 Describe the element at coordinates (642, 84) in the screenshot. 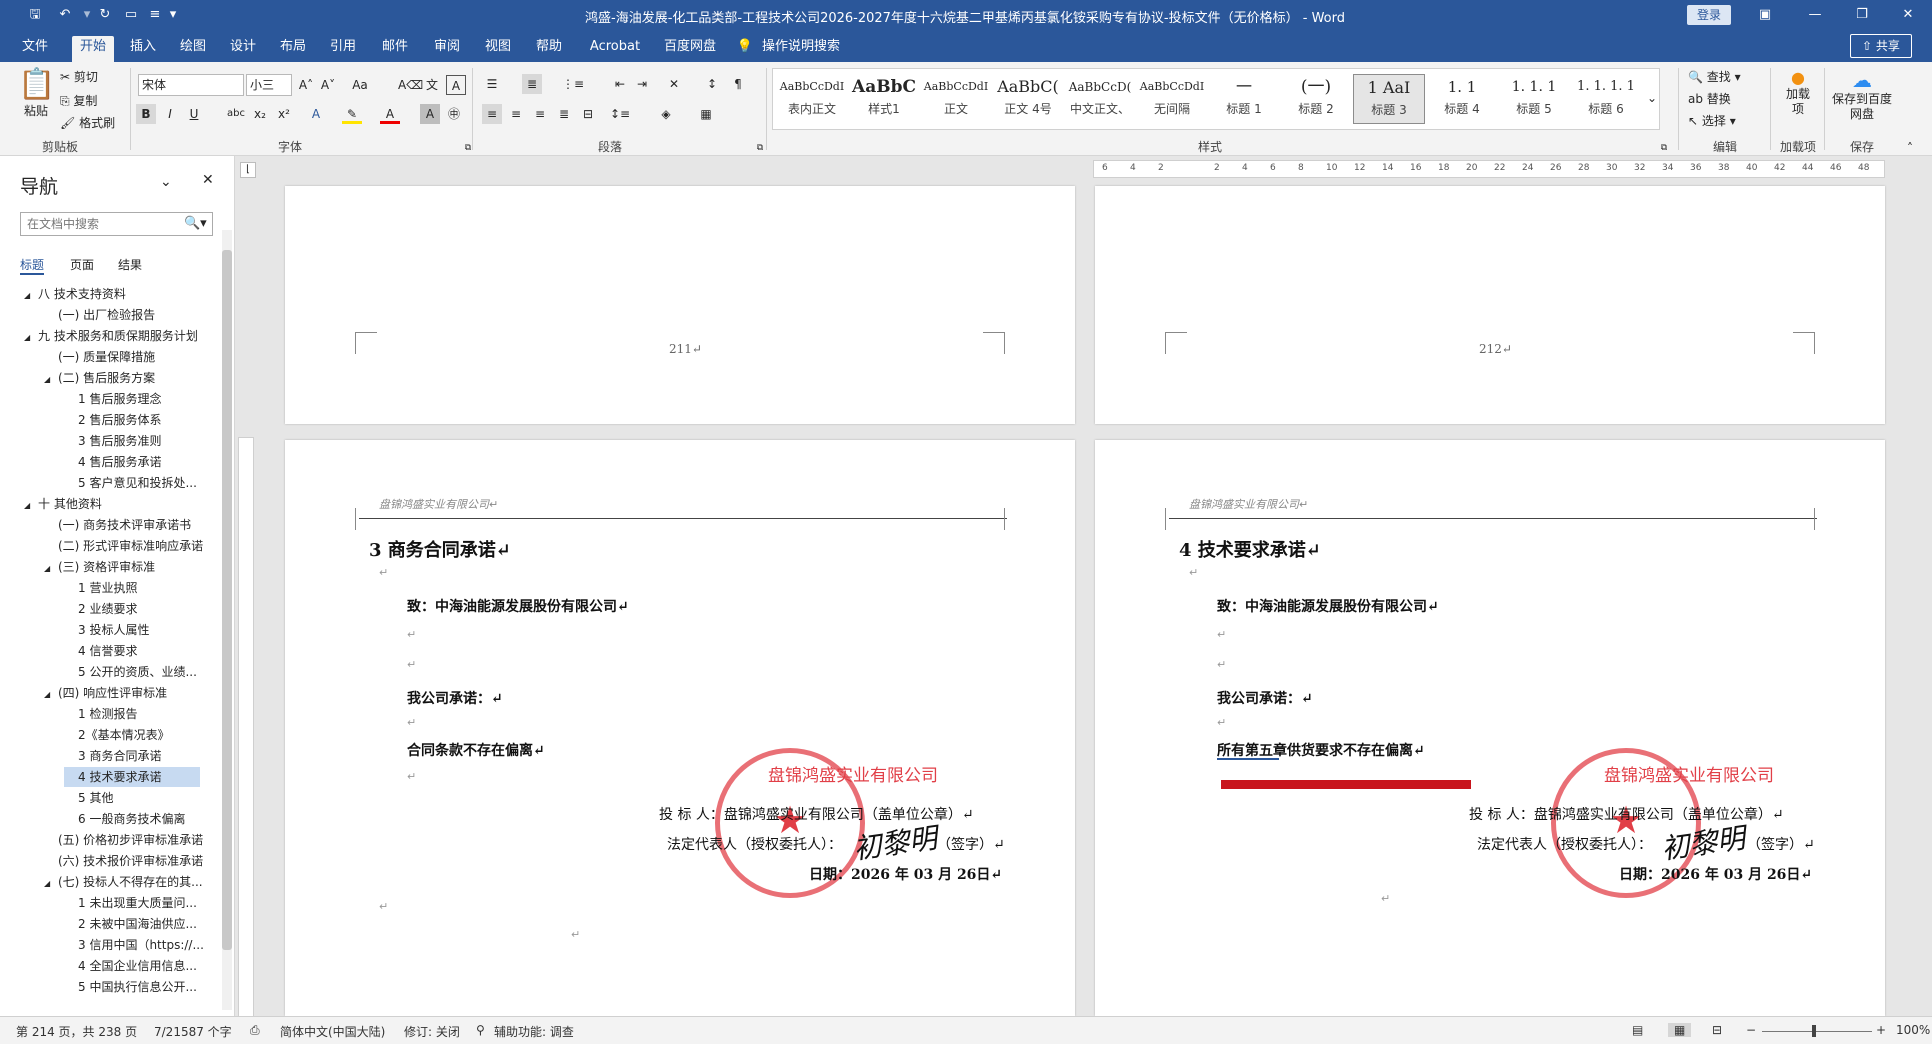

I see `increase-indent-icon: ⇥` at that location.